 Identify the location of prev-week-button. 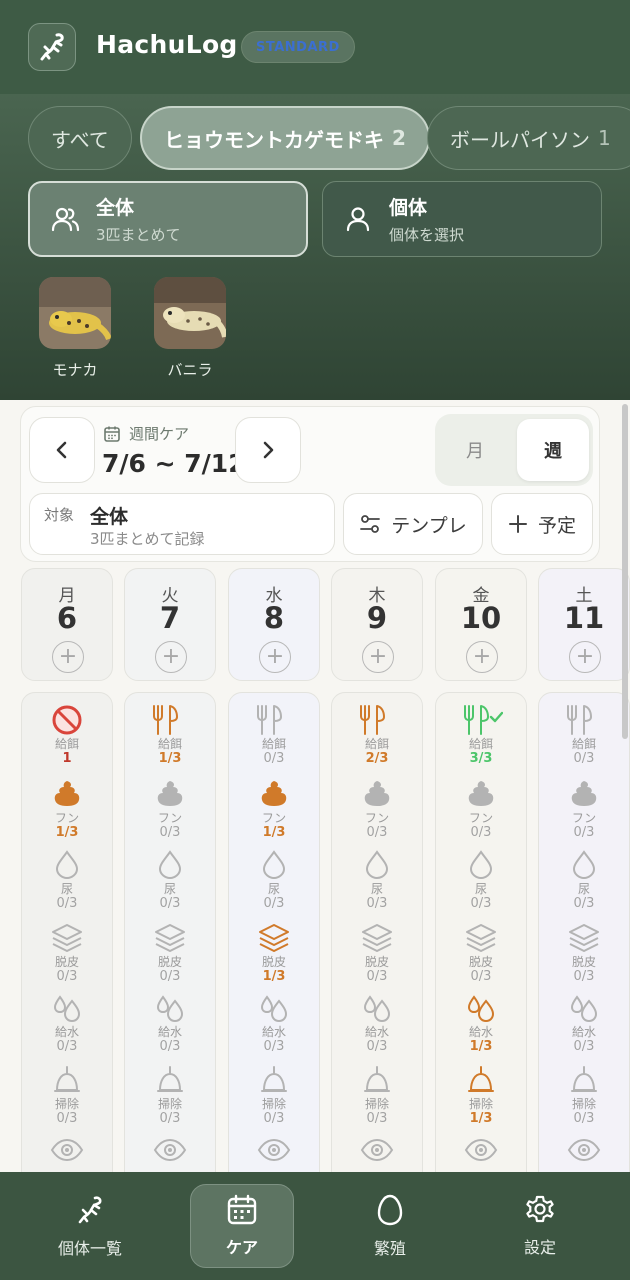
(62, 450).